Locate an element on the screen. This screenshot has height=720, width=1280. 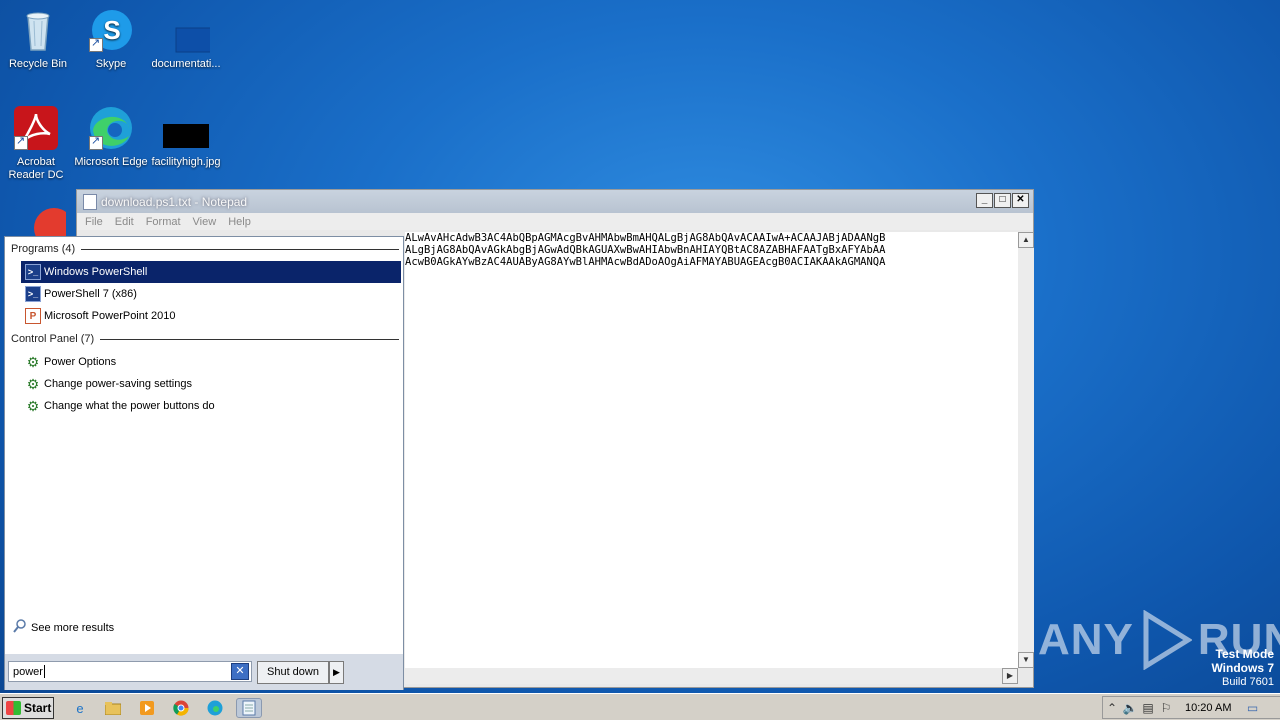
action-center-flag-icon: ⚐ is located at coordinates (1166, 708).